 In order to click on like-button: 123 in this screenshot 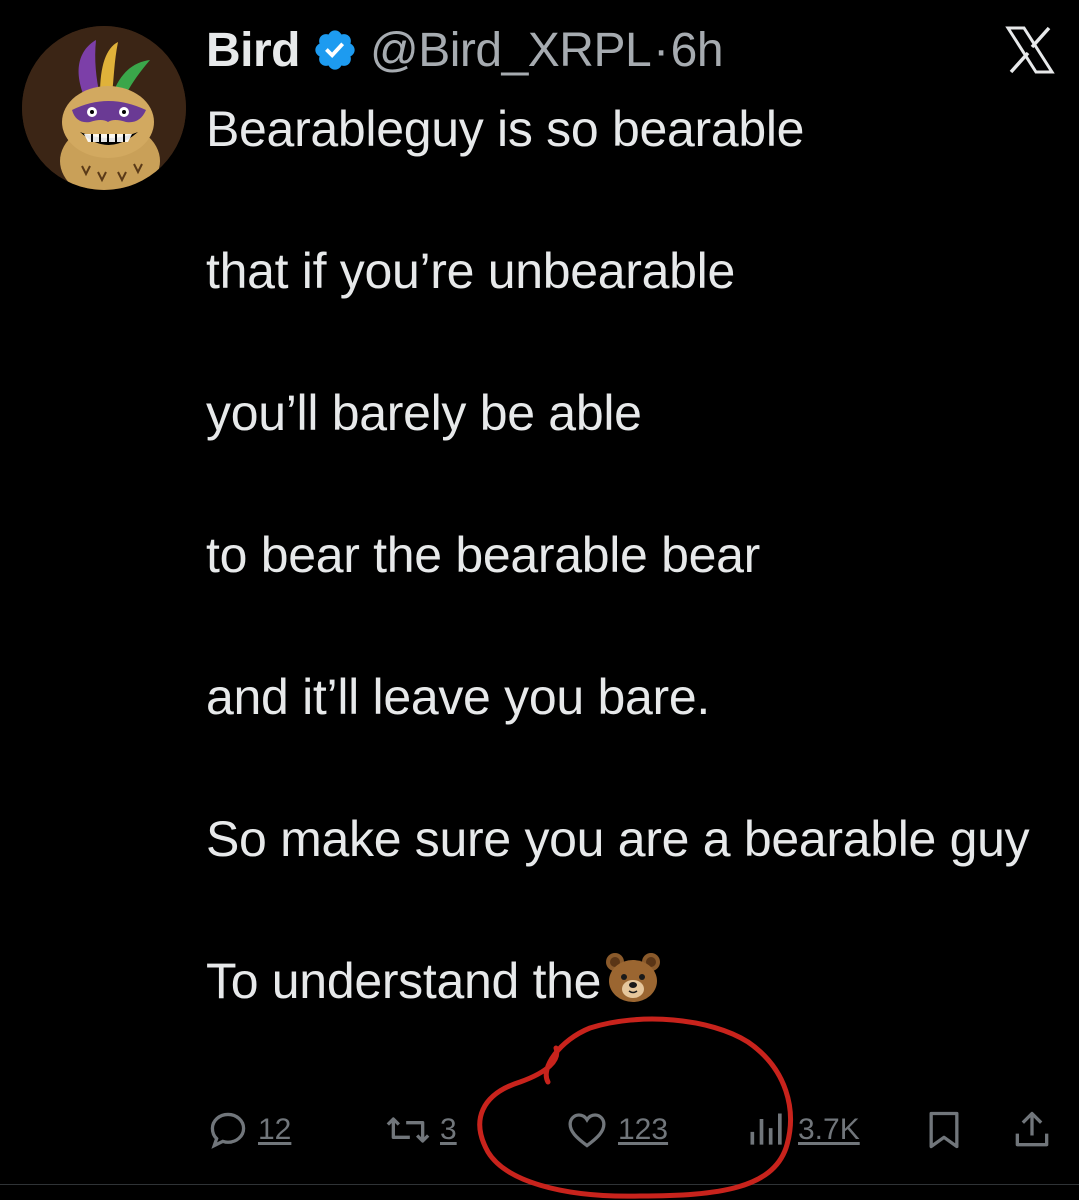, I will do `click(616, 1130)`.